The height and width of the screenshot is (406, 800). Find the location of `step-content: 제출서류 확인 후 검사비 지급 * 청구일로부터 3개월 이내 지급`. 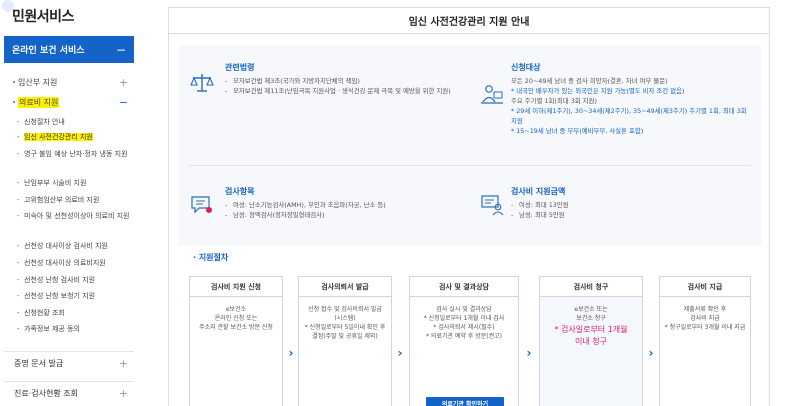

step-content: 제출서류 확인 후 검사비 지급 * 청구일로부터 3개월 이내 지급 is located at coordinates (705, 318).